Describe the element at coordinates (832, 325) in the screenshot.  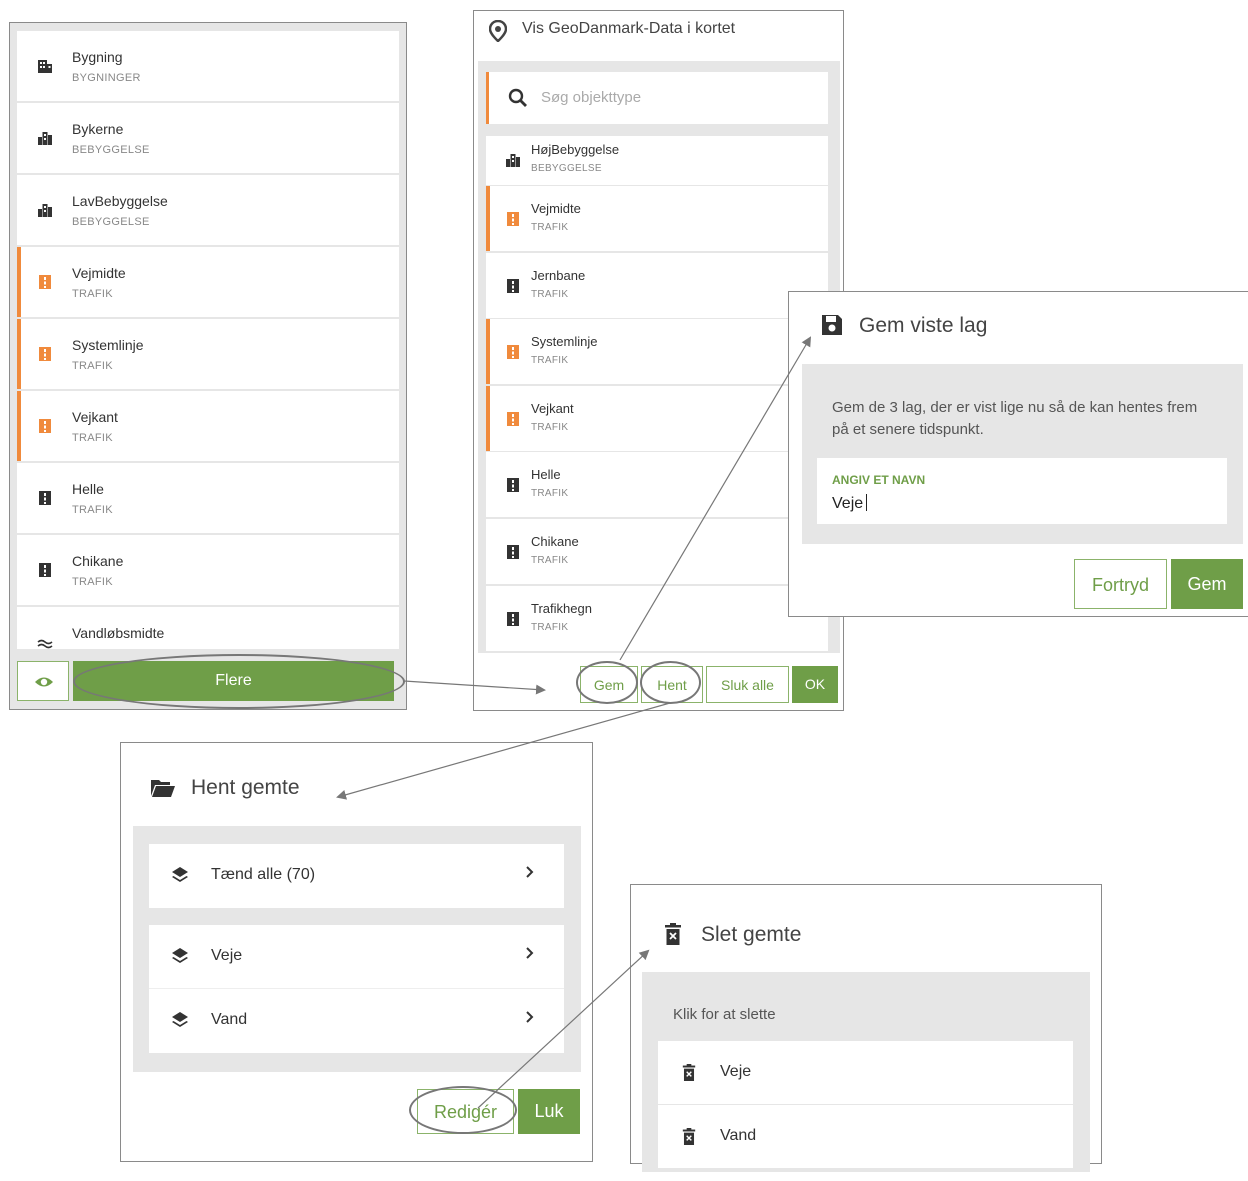
I see `floppy-disk-icon` at that location.